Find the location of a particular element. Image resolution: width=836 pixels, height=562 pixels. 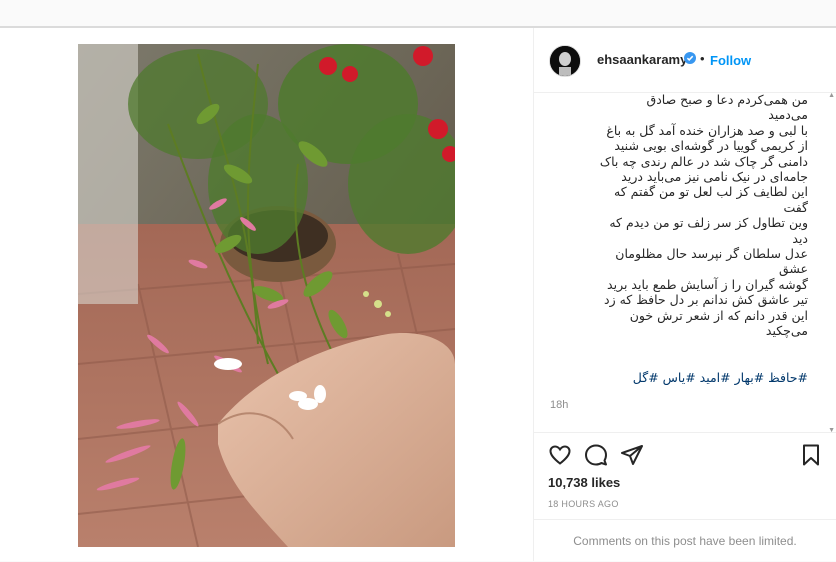

follow-button: Follow is located at coordinates (730, 60).